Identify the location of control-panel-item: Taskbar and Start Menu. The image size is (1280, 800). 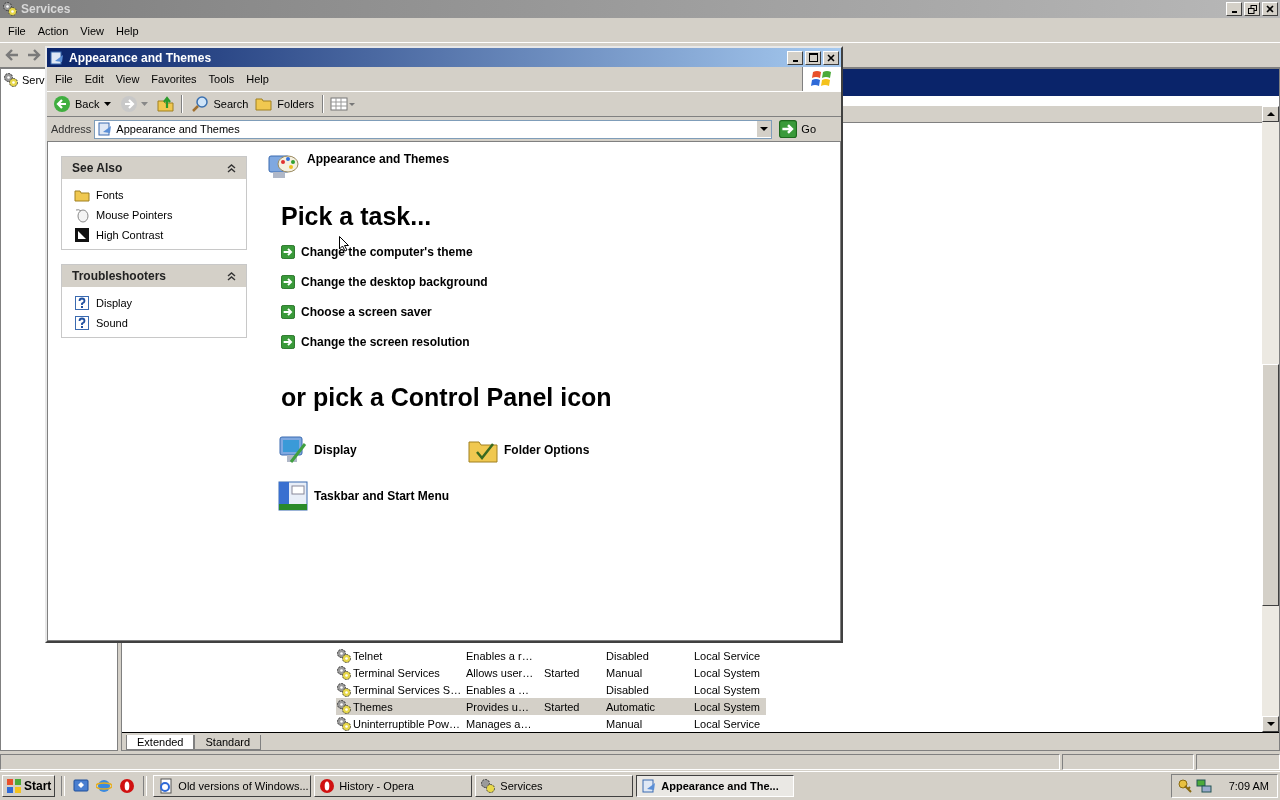
(372, 496).